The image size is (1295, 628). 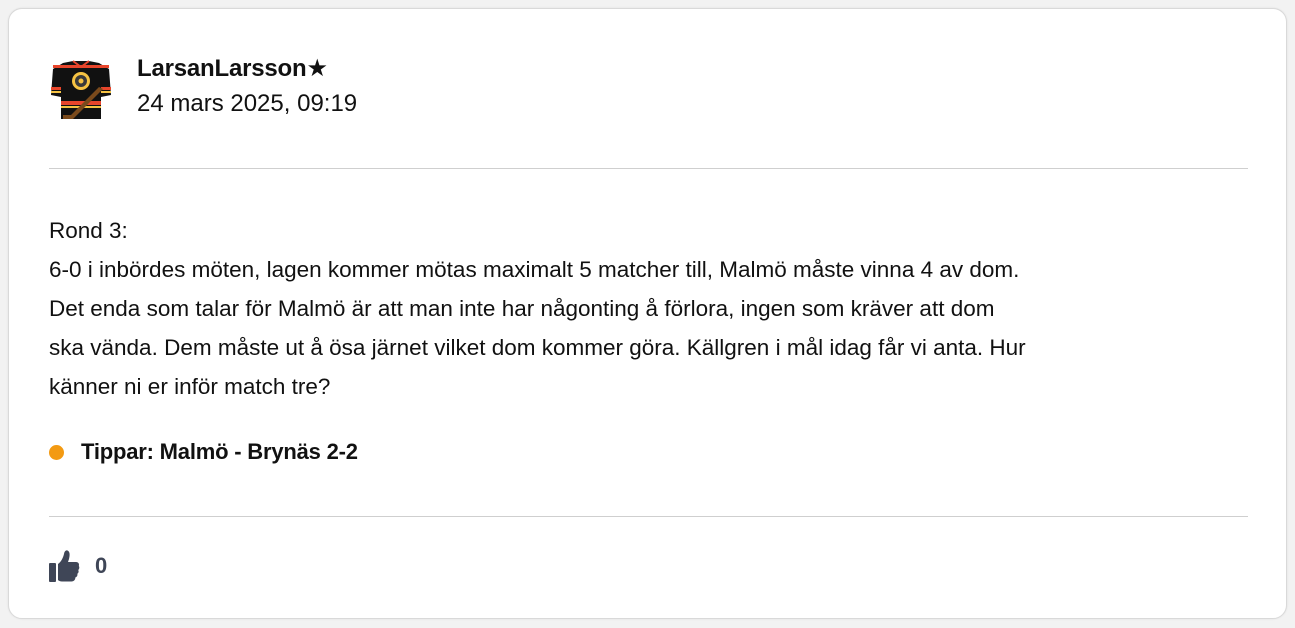 What do you see at coordinates (247, 86) in the screenshot?
I see `post-header: LarsanLarsson★ 24 mars 2025, 09:19` at bounding box center [247, 86].